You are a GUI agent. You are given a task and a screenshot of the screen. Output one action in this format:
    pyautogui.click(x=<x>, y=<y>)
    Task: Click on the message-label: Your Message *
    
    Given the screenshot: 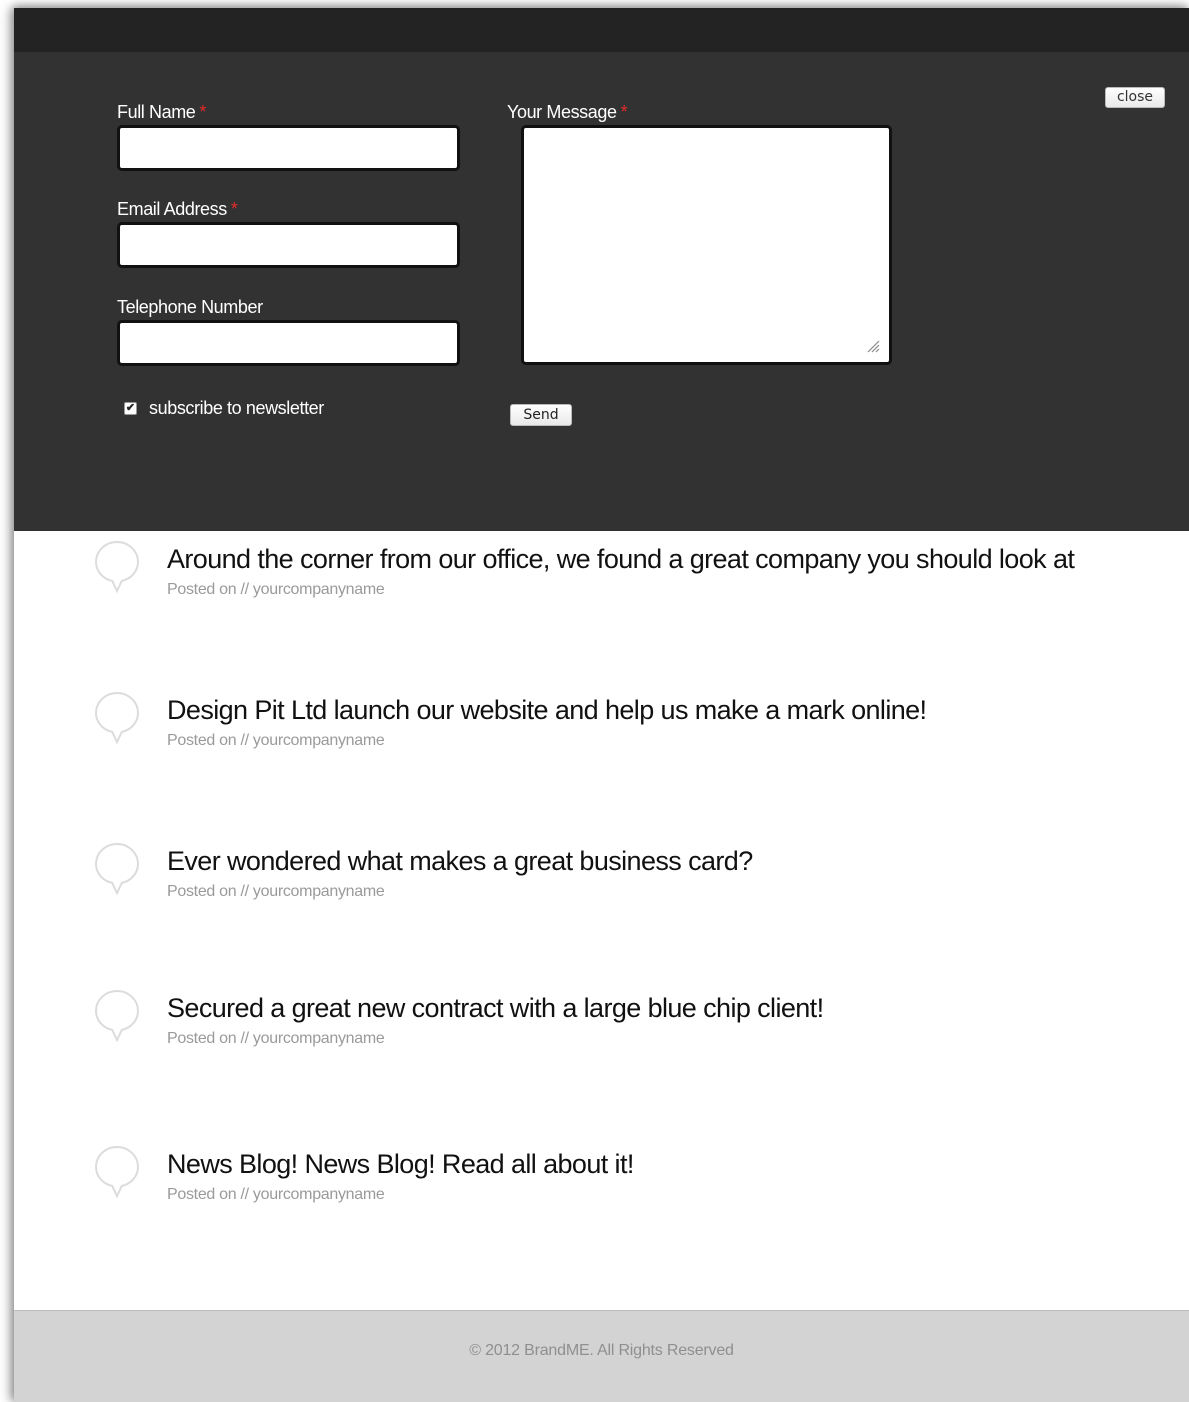 What is the action you would take?
    pyautogui.click(x=567, y=112)
    